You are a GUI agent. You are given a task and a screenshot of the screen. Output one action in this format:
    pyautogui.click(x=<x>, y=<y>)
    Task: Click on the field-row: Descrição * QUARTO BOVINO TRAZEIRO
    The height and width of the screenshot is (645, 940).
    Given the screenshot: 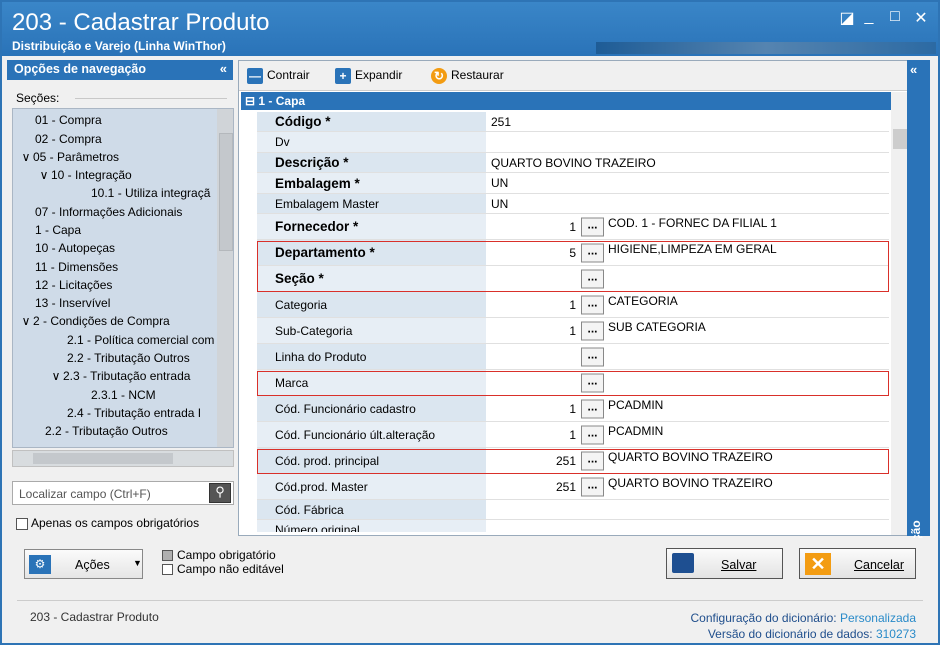 What is the action you would take?
    pyautogui.click(x=573, y=163)
    